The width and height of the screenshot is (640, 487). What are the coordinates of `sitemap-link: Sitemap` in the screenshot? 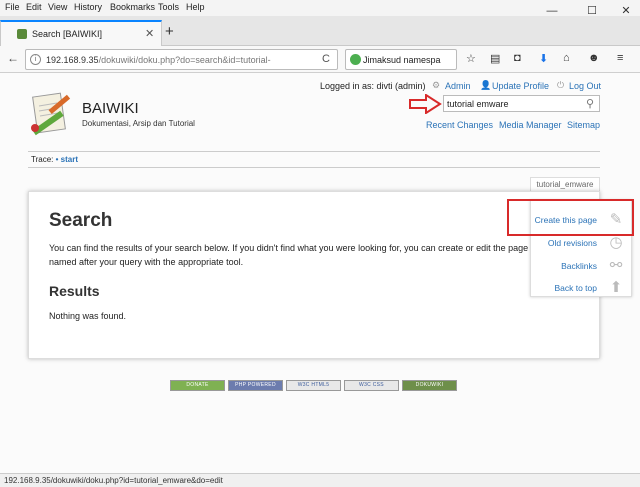 It's located at (583, 125).